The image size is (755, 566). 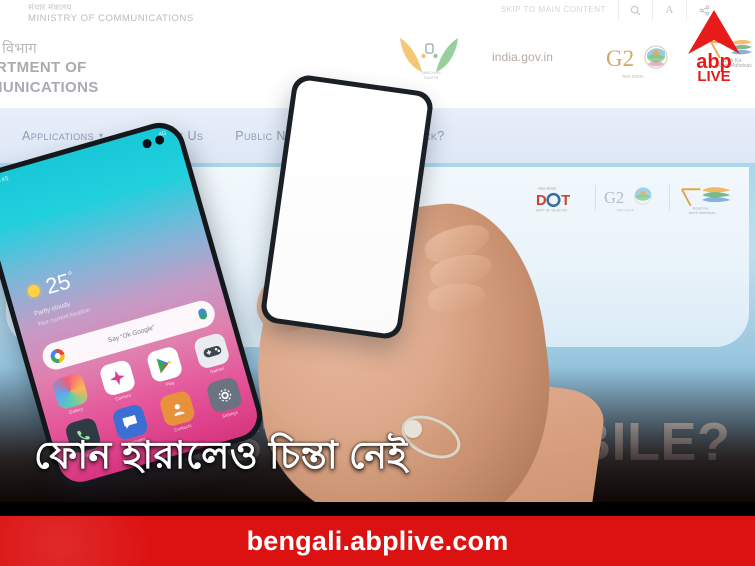 I want to click on app-item: Camera, so click(x=119, y=381).